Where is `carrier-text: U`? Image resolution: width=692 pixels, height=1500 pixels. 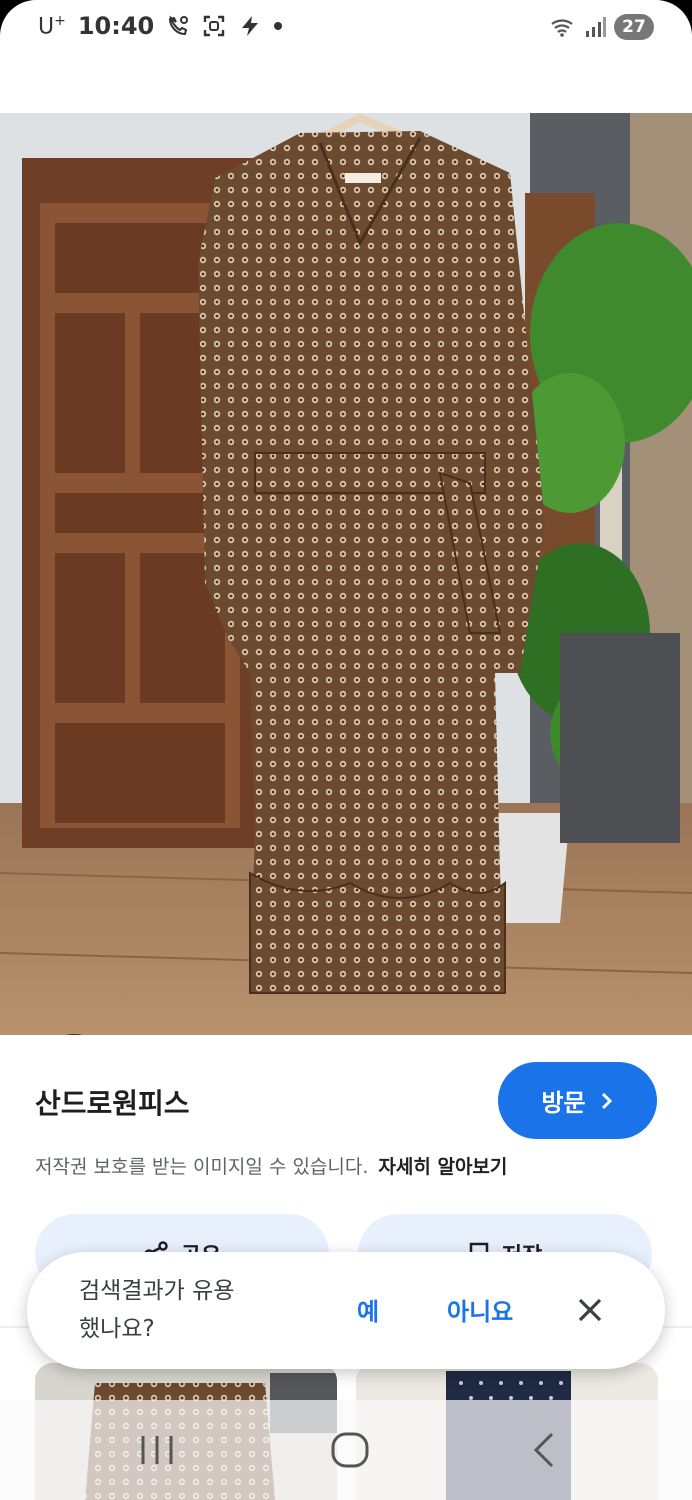
carrier-text: U is located at coordinates (46, 27).